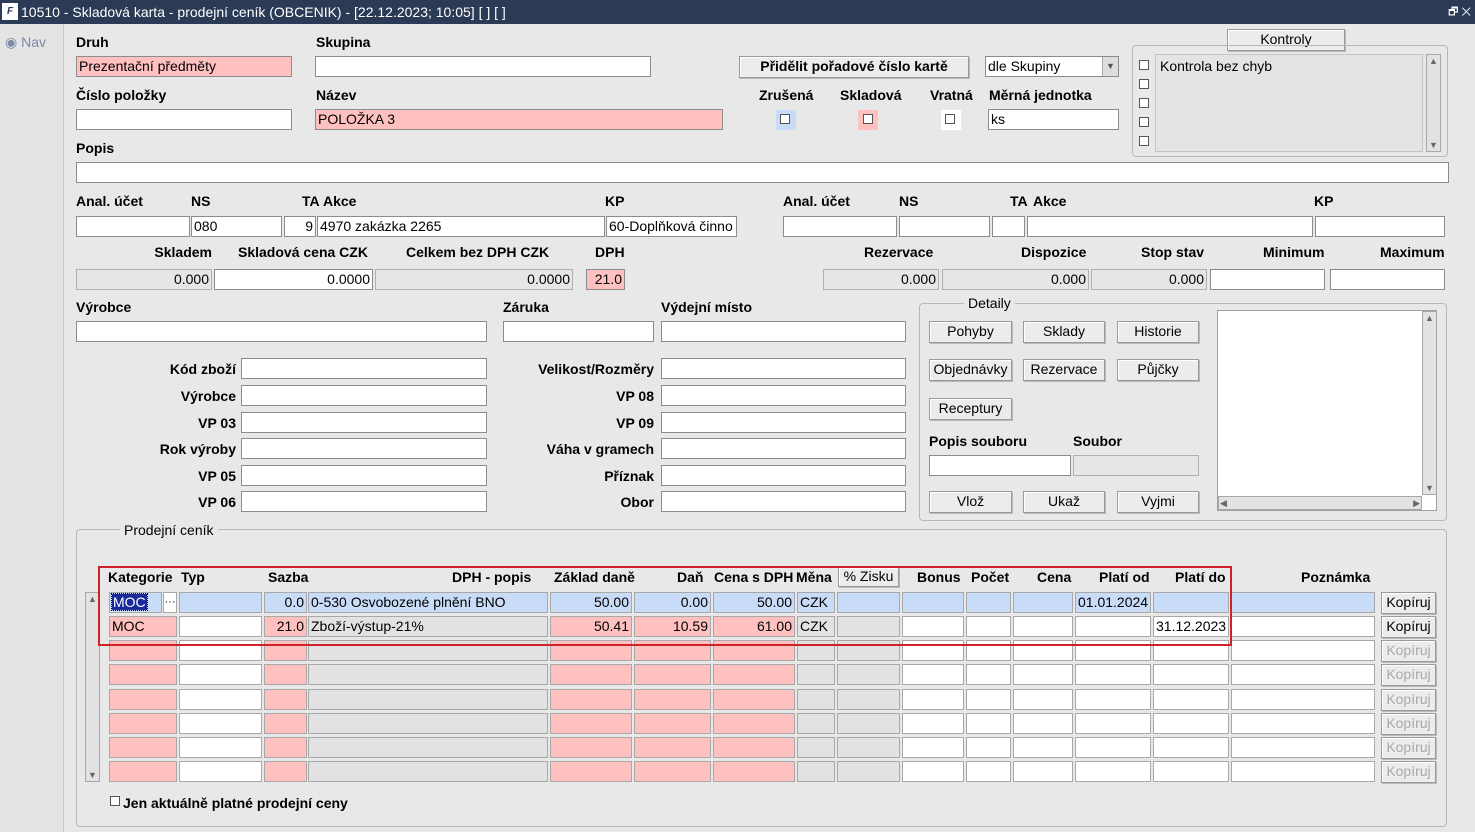  I want to click on ns-field: 080, so click(236, 226).